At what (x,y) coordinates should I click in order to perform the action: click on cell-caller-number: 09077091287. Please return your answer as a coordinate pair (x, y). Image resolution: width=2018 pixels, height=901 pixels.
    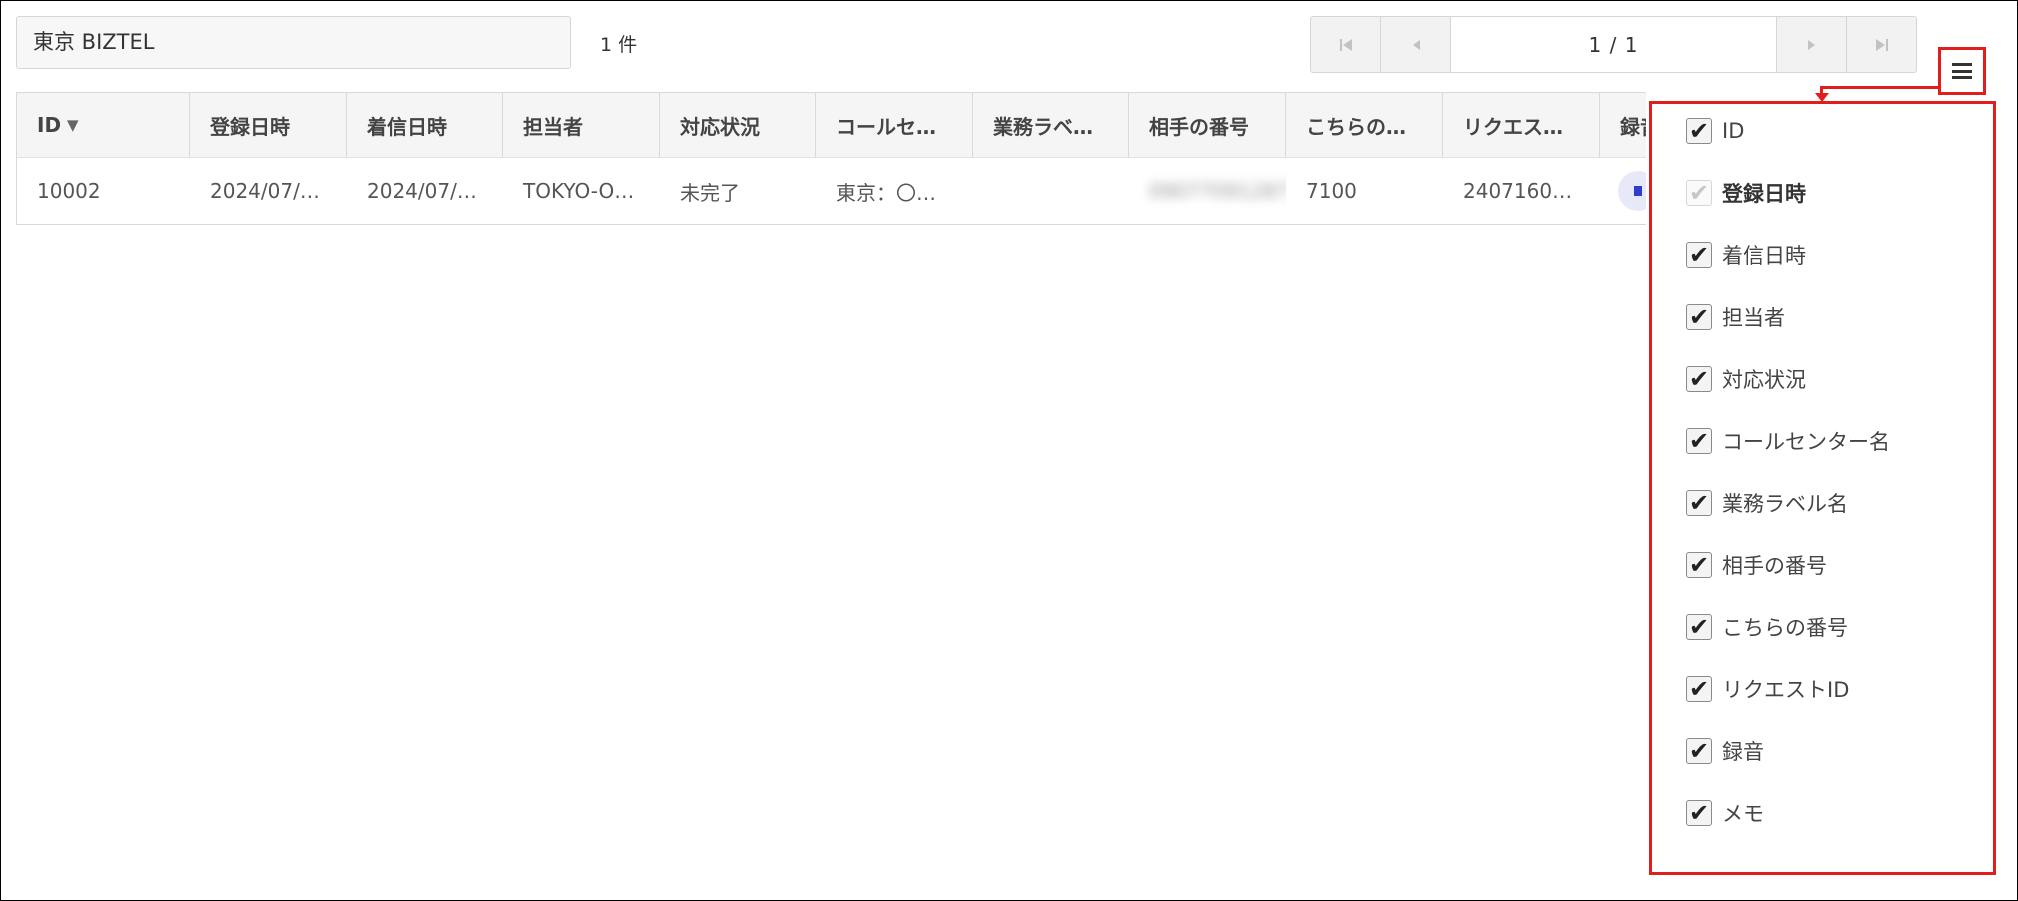
    Looking at the image, I should click on (1207, 191).